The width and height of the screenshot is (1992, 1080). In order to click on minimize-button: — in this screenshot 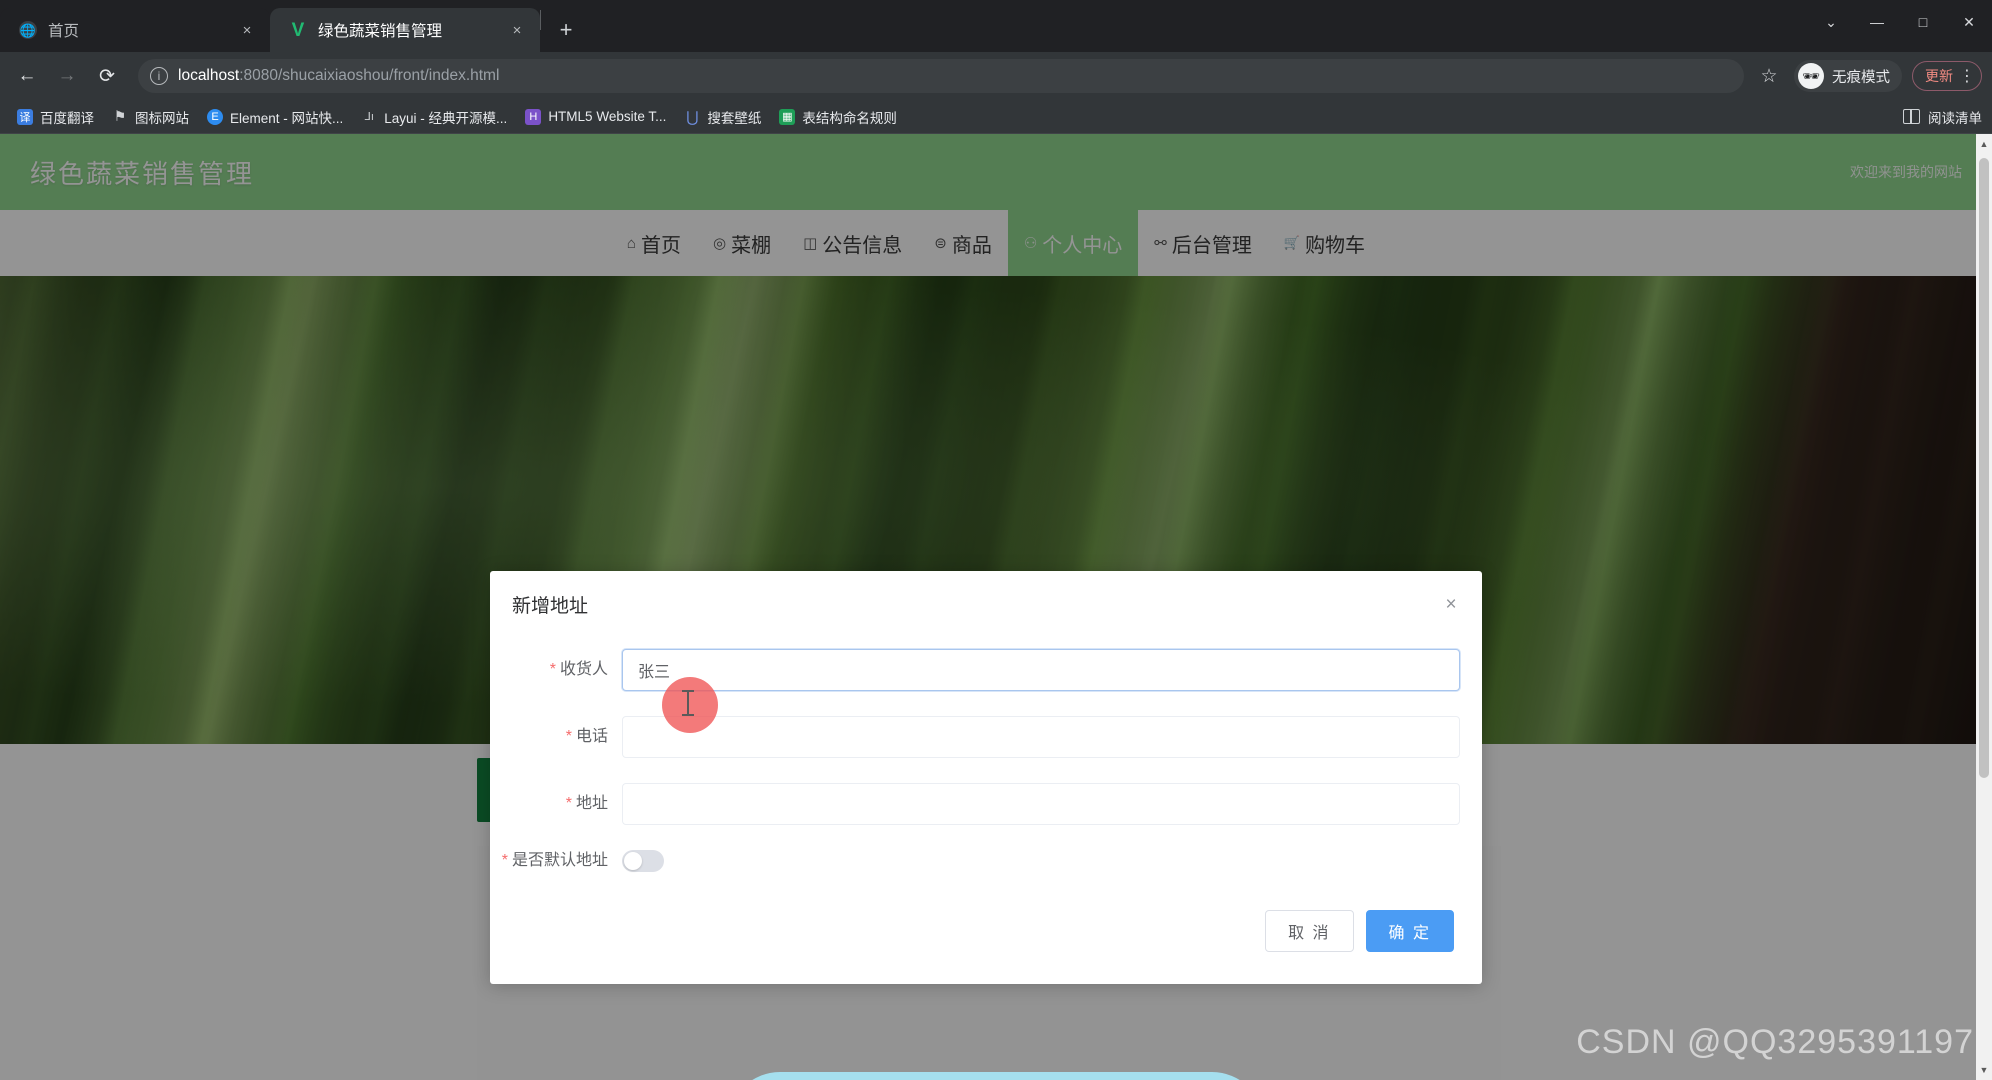, I will do `click(1877, 22)`.